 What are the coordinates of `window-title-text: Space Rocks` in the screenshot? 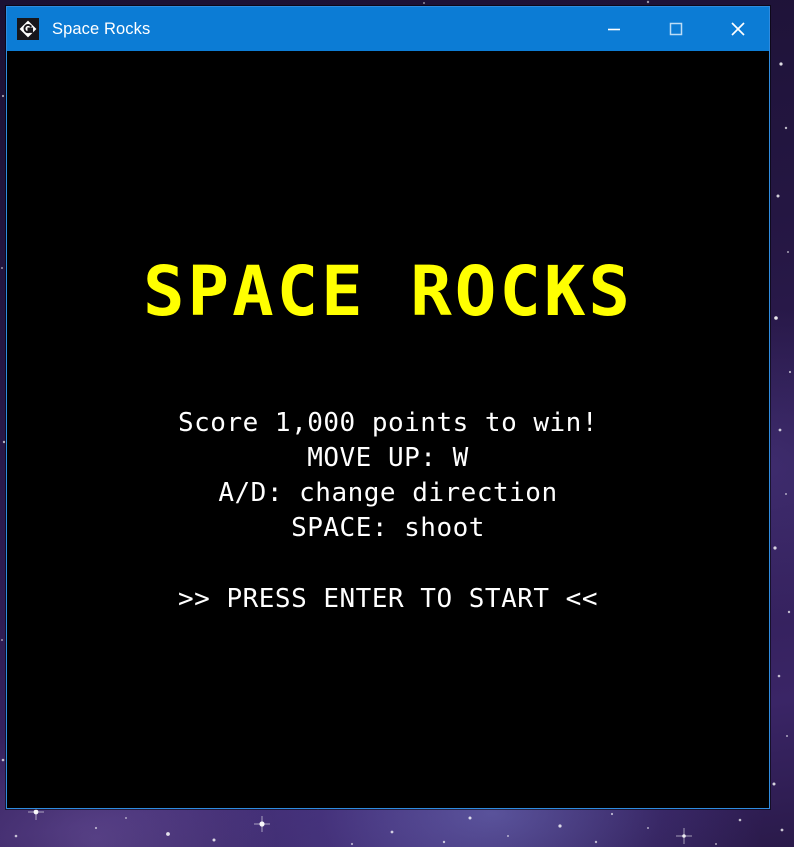 It's located at (101, 28).